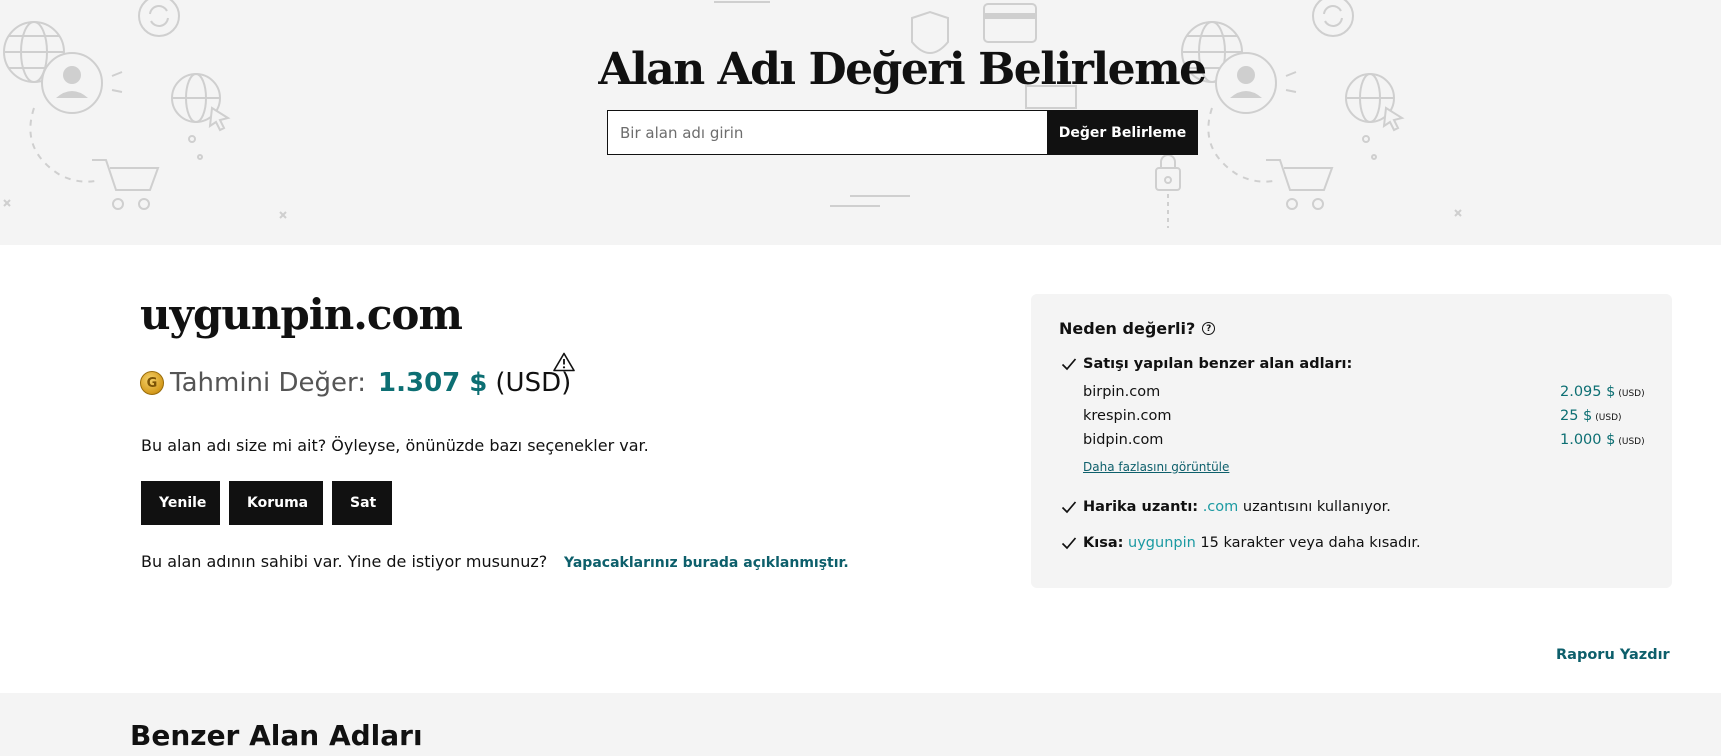 The height and width of the screenshot is (756, 1721). Describe the element at coordinates (180, 503) in the screenshot. I see `renew-button: Yenile` at that location.